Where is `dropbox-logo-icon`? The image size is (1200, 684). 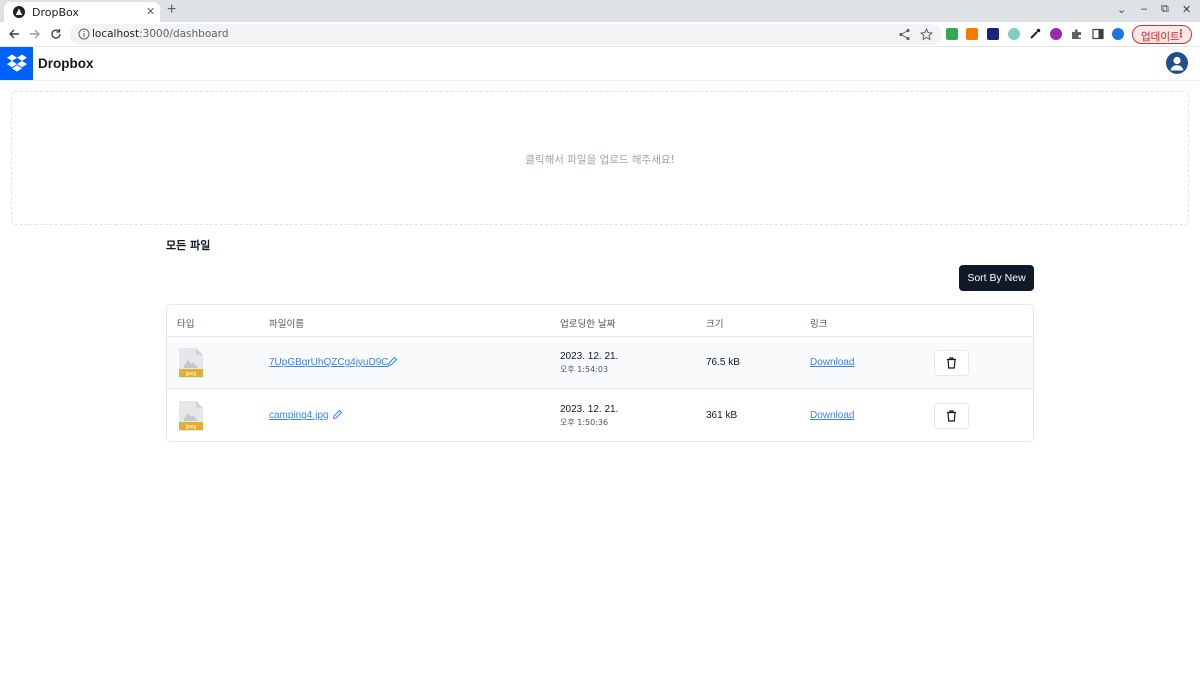 dropbox-logo-icon is located at coordinates (16, 63).